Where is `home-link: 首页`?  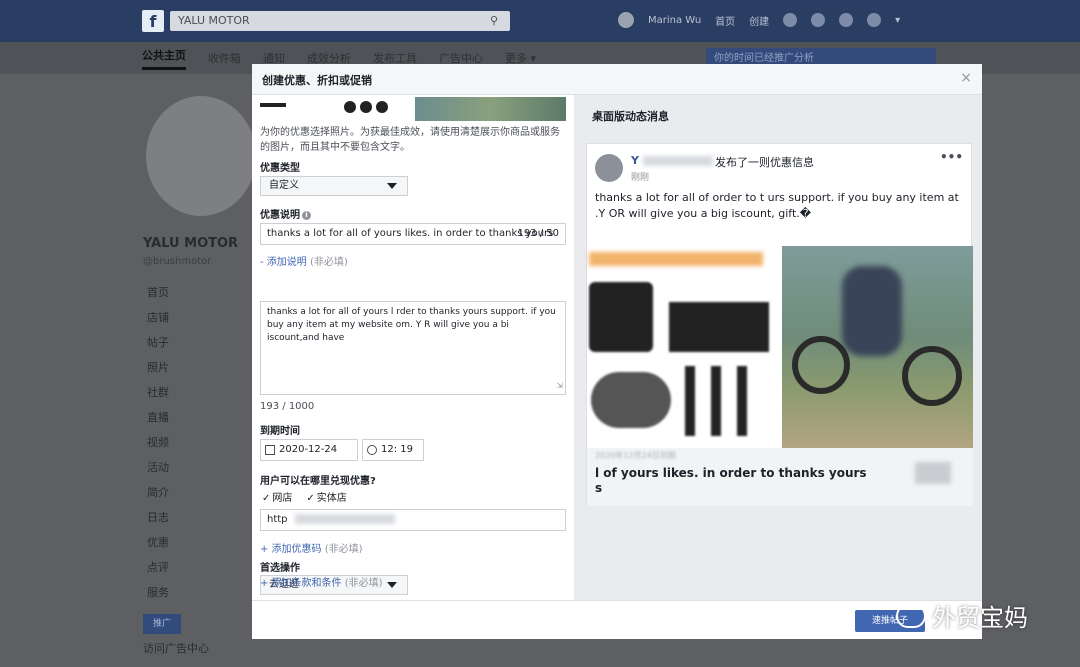 home-link: 首页 is located at coordinates (725, 20).